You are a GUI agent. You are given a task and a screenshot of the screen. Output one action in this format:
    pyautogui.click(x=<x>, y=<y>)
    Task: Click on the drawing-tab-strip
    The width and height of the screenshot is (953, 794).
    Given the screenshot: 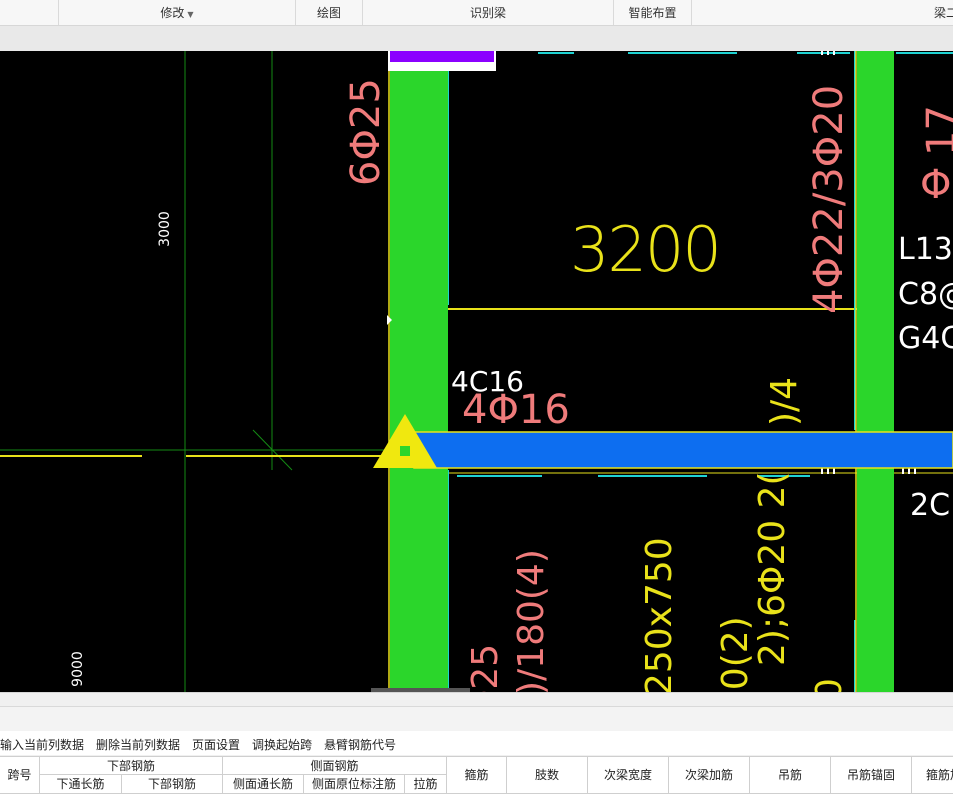 What is the action you would take?
    pyautogui.click(x=476, y=38)
    